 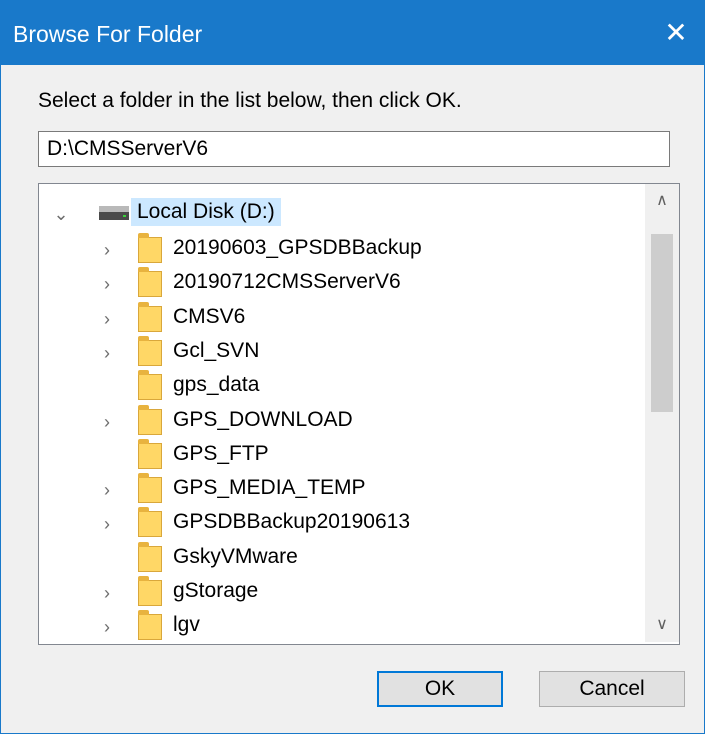 I want to click on tree-item: › GPS_DOWNLOAD, so click(x=339, y=422).